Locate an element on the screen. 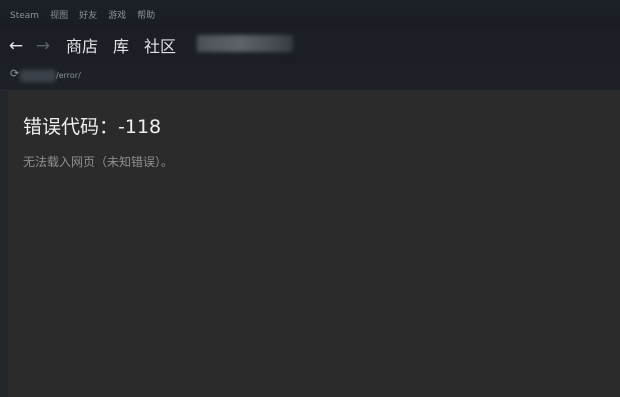  tab-community: 社区 is located at coordinates (160, 47).